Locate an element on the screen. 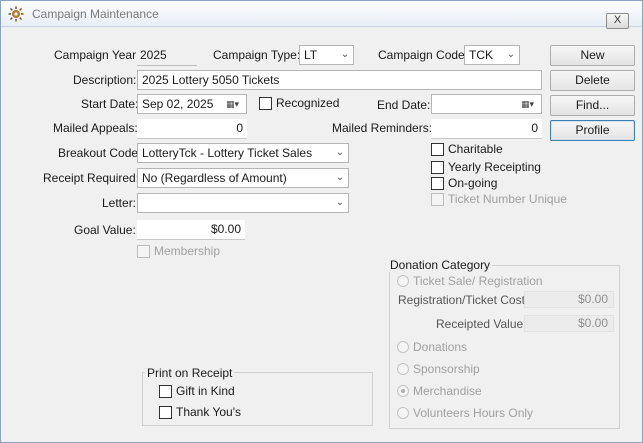 The width and height of the screenshot is (643, 443). goal-value-label: Goal Value: is located at coordinates (105, 230).